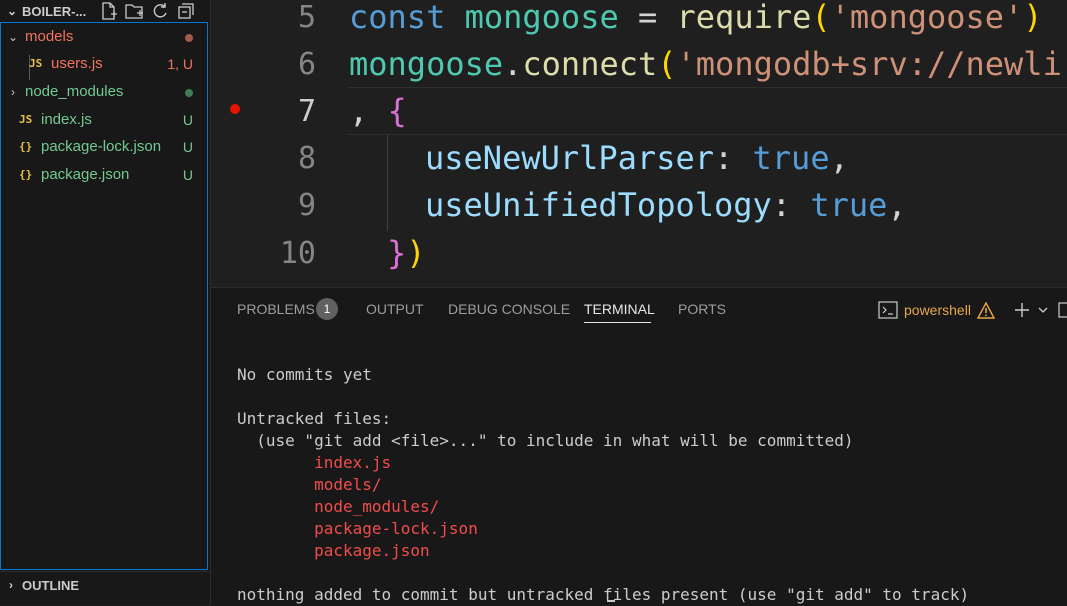 The width and height of the screenshot is (1067, 606). What do you see at coordinates (304, 374) in the screenshot?
I see `terminal-line: No commits yet` at bounding box center [304, 374].